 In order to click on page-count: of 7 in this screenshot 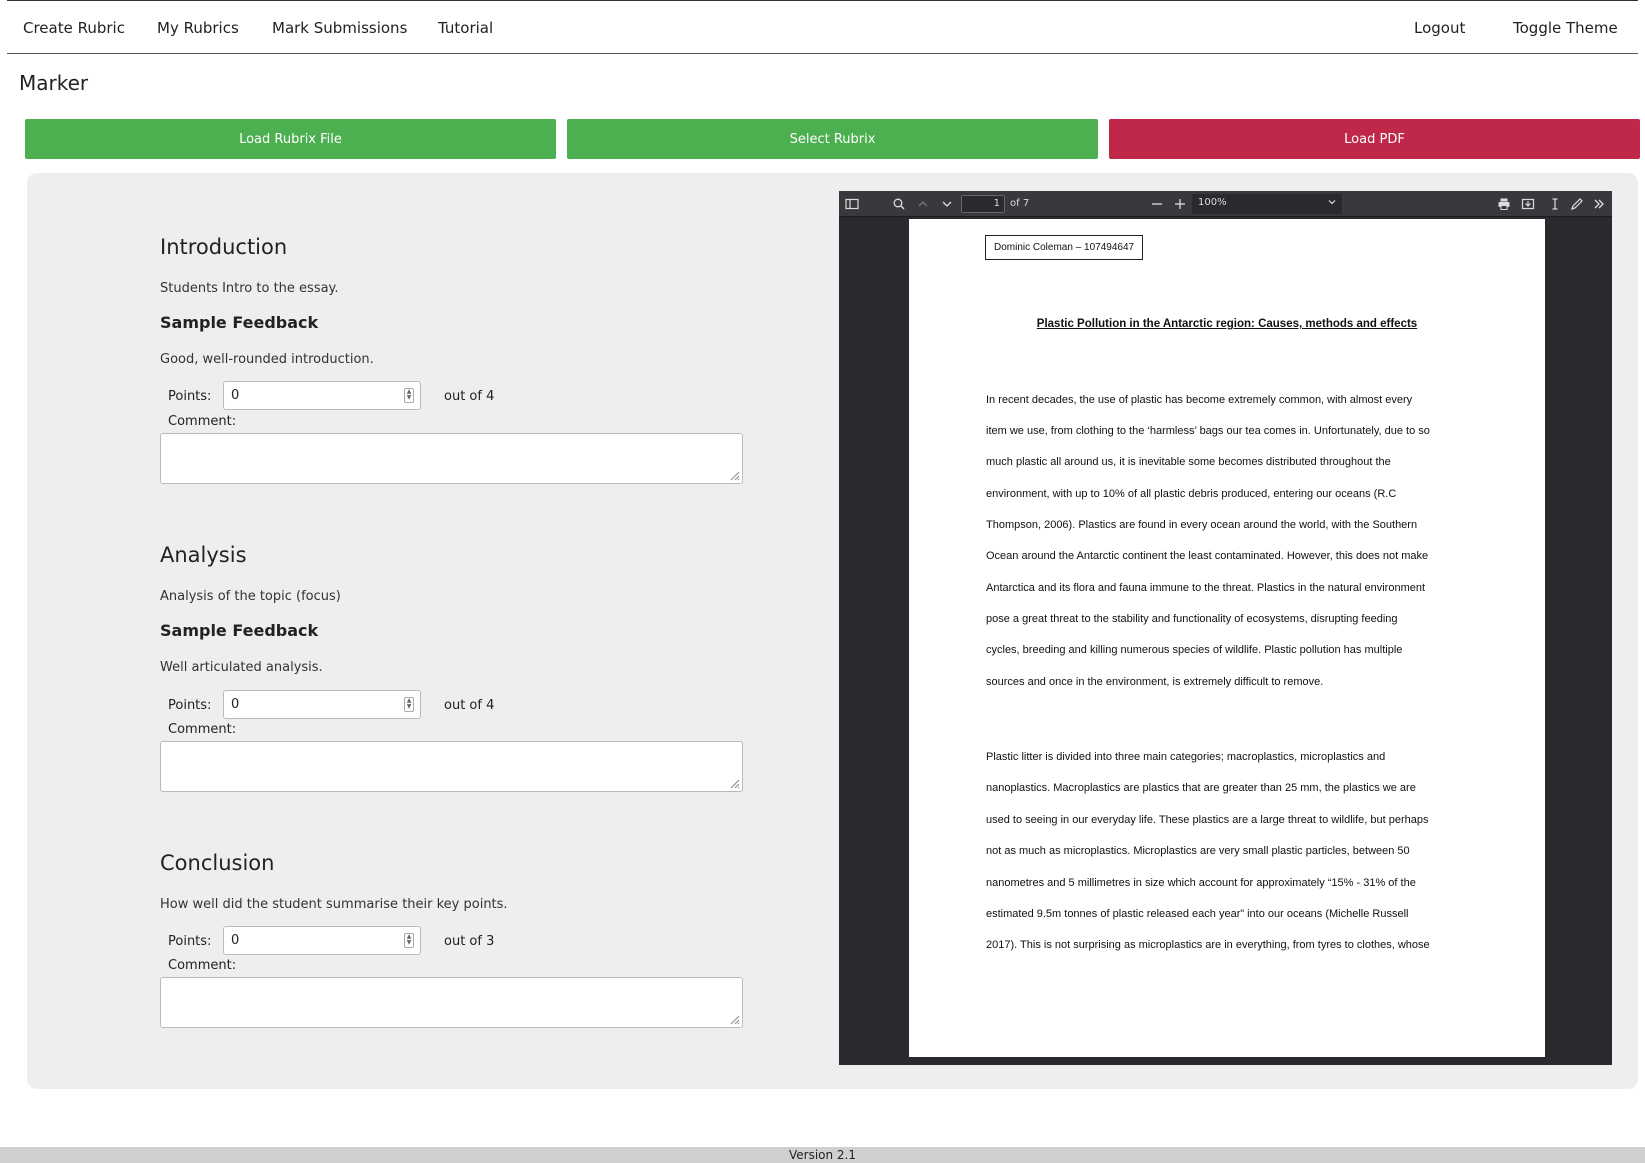, I will do `click(1020, 203)`.